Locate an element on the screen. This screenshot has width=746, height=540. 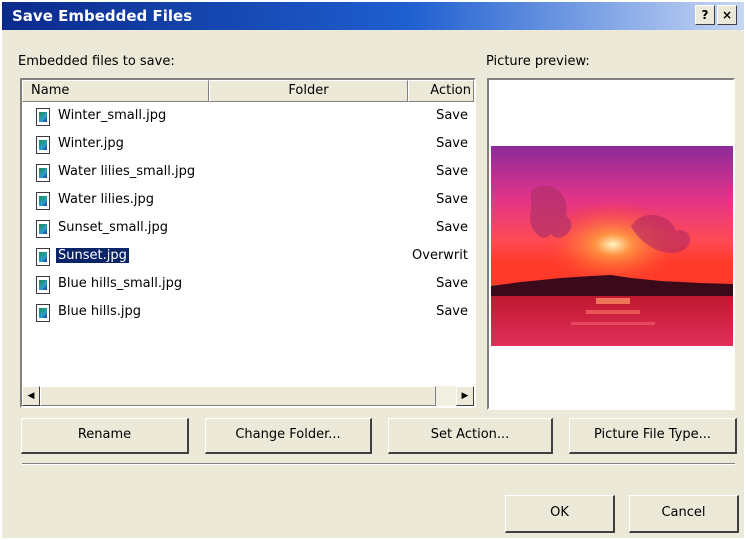
ok-button: OK is located at coordinates (560, 514).